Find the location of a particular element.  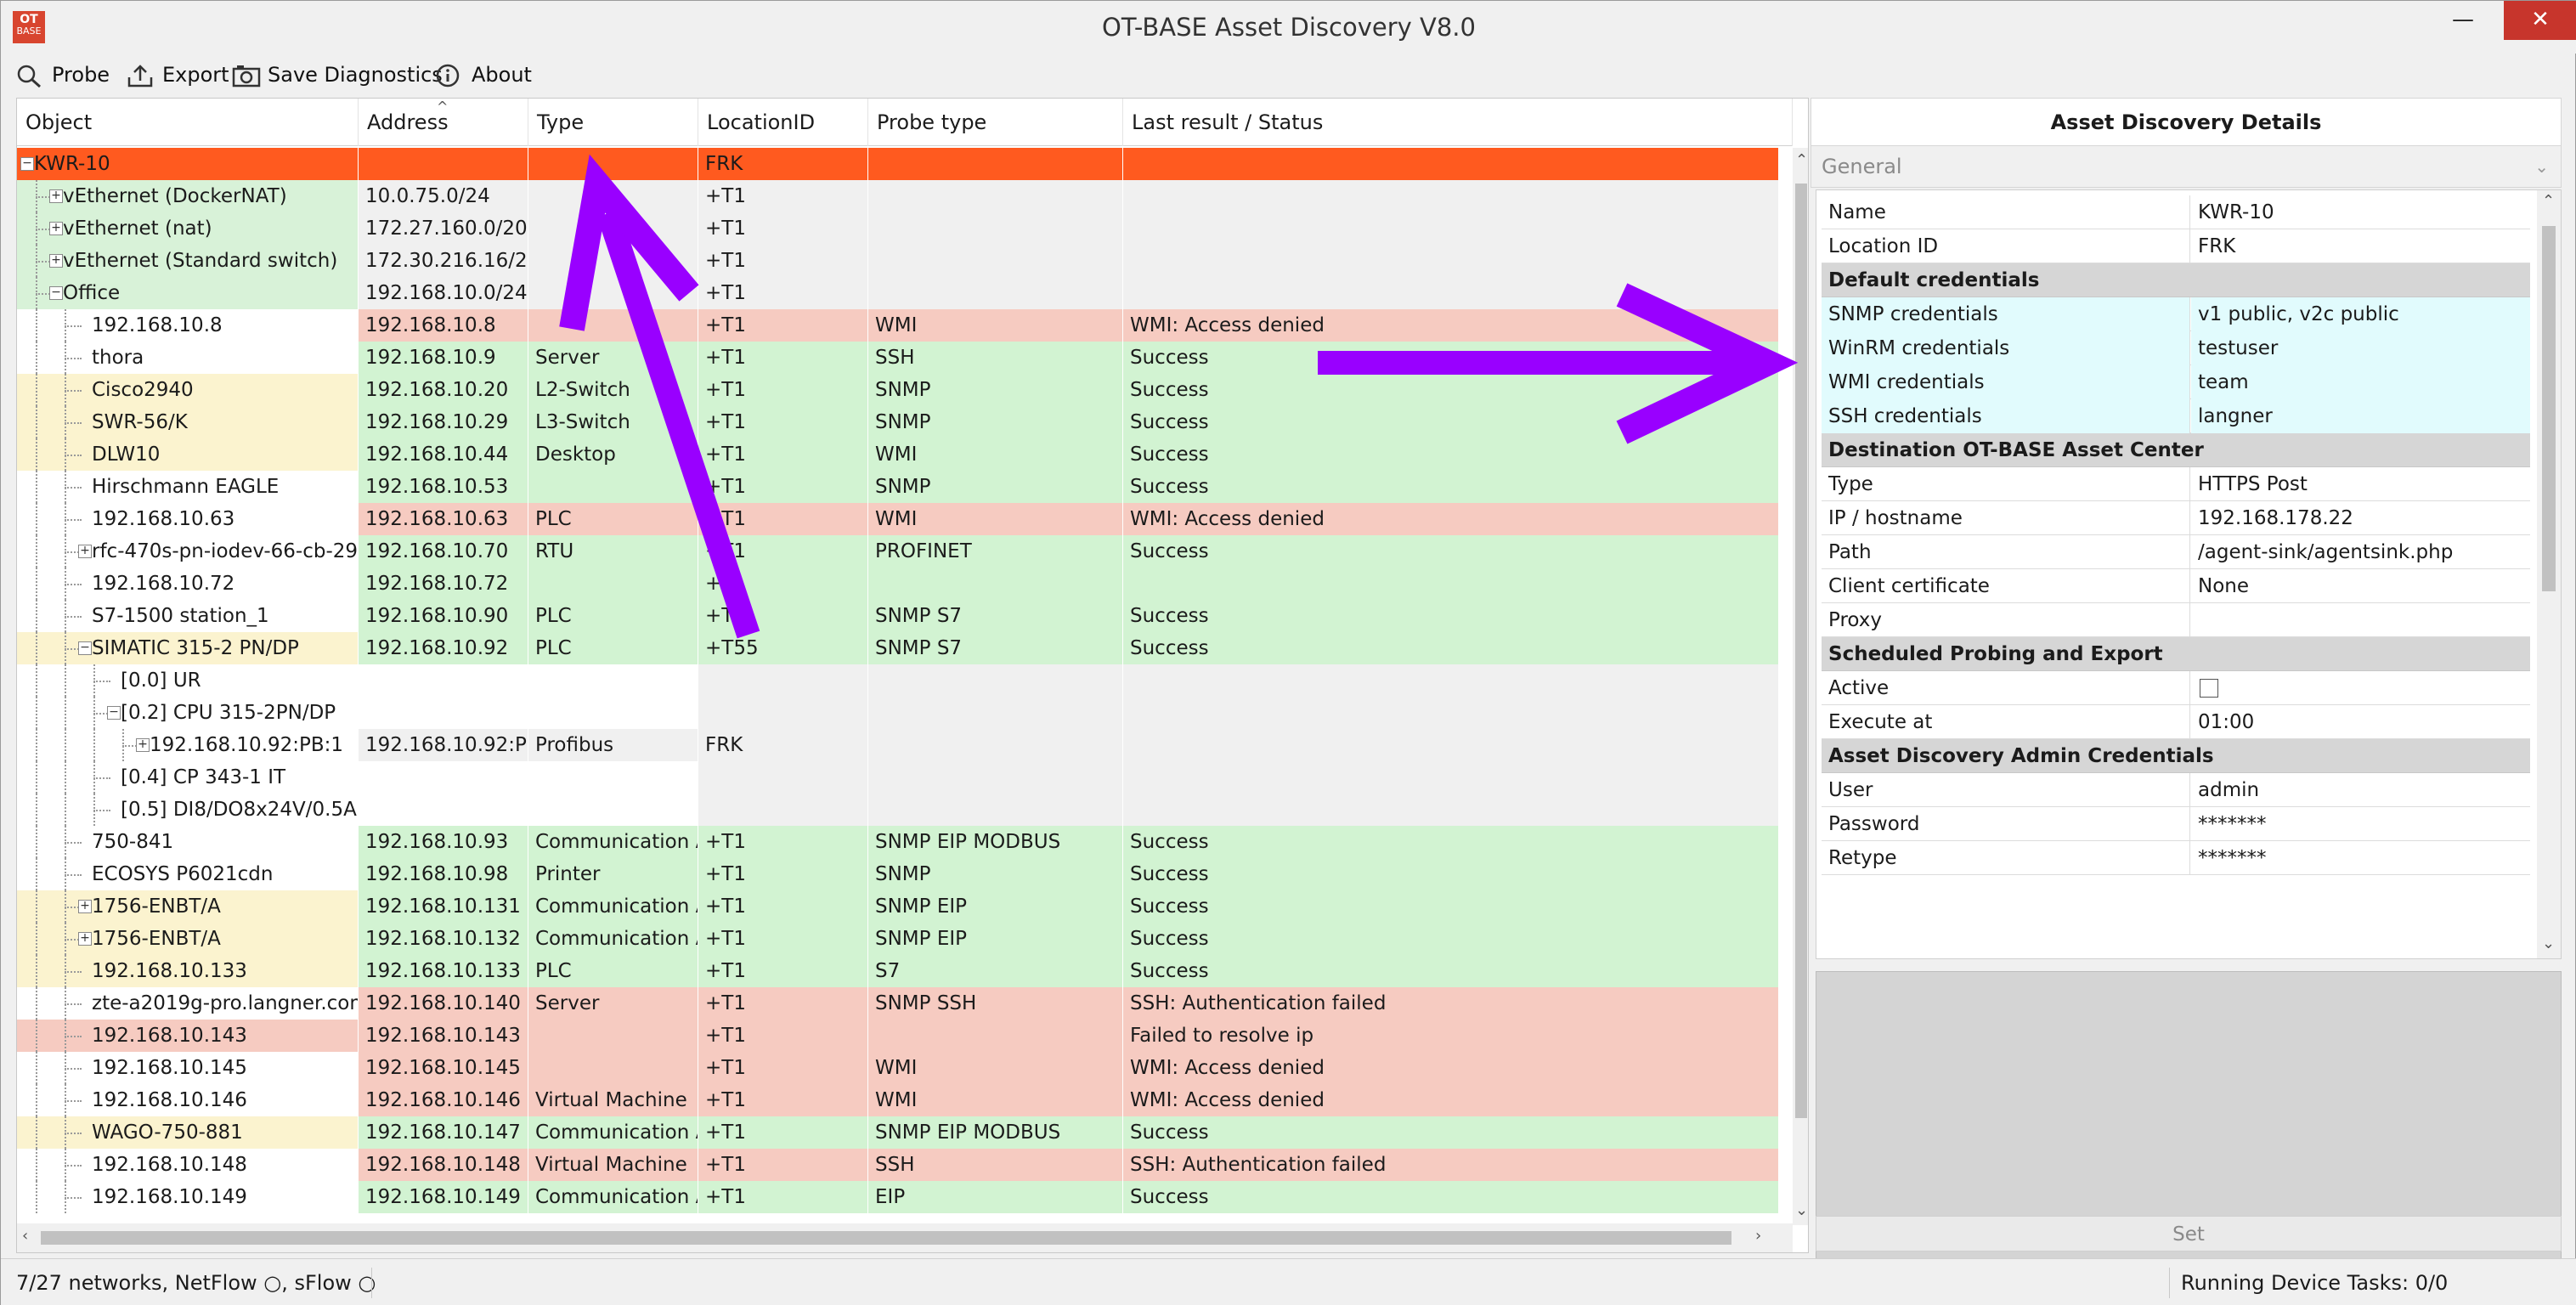

table-row: 192.168.10.72 192.168.10.72 +T1 is located at coordinates (898, 584).